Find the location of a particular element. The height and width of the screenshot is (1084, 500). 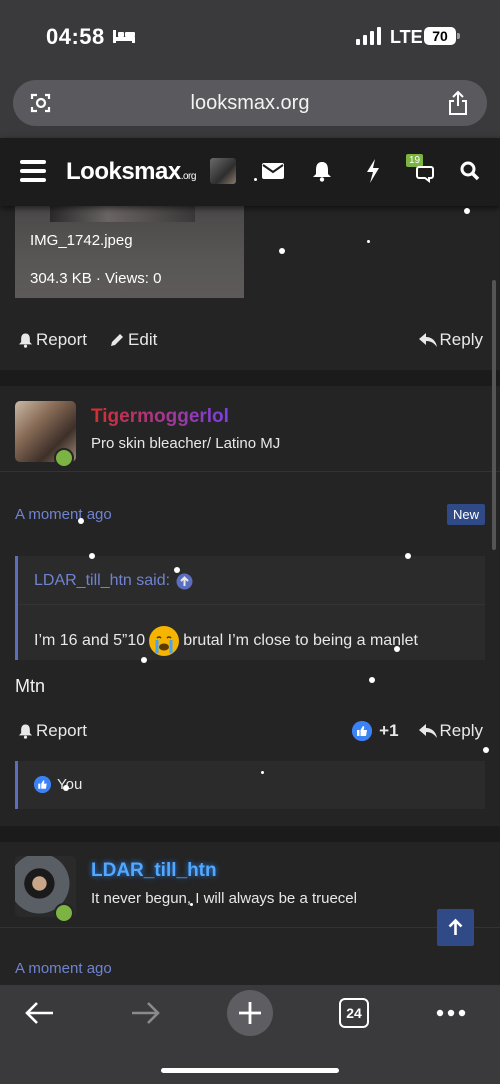

reaction-button: +1 is located at coordinates (375, 731).